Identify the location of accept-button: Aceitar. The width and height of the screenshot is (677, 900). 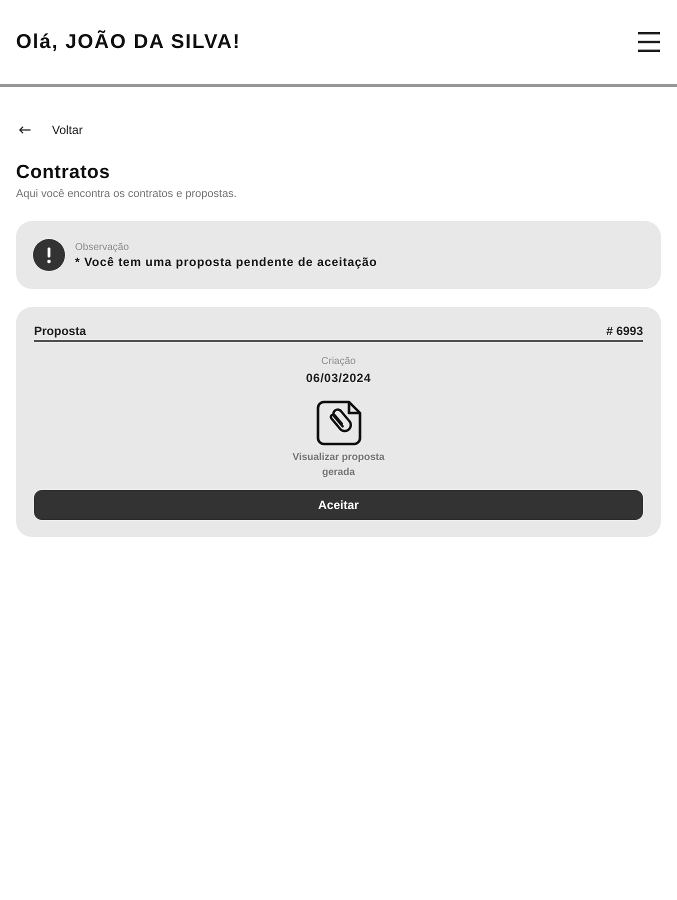
(338, 505).